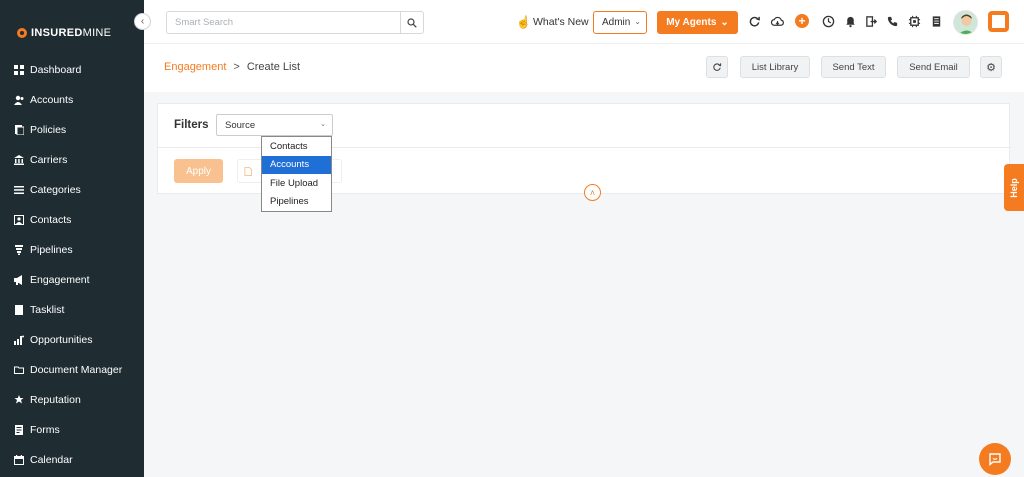 The height and width of the screenshot is (477, 1024). Describe the element at coordinates (296, 202) in the screenshot. I see `option-pipelines: Pipelines` at that location.